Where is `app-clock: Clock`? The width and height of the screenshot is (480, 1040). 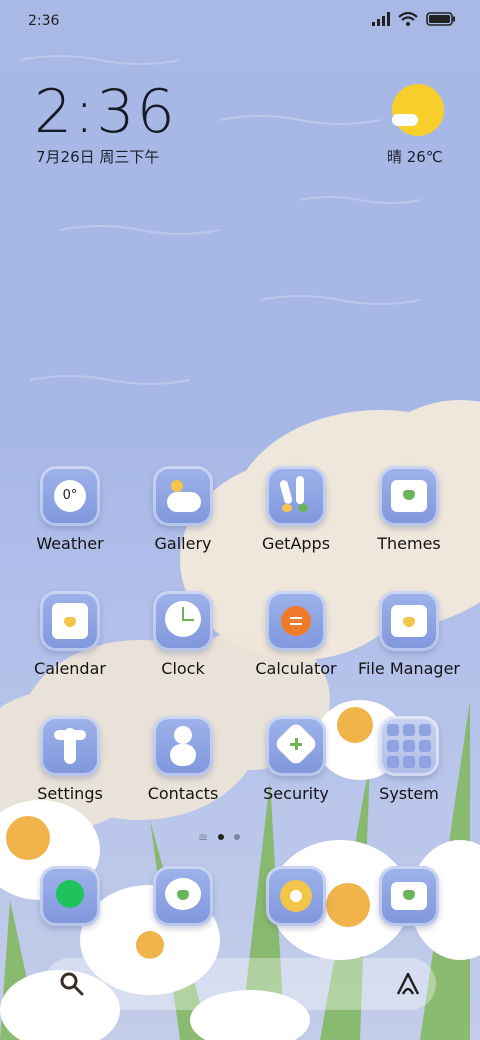
app-clock: Clock is located at coordinates (183, 634).